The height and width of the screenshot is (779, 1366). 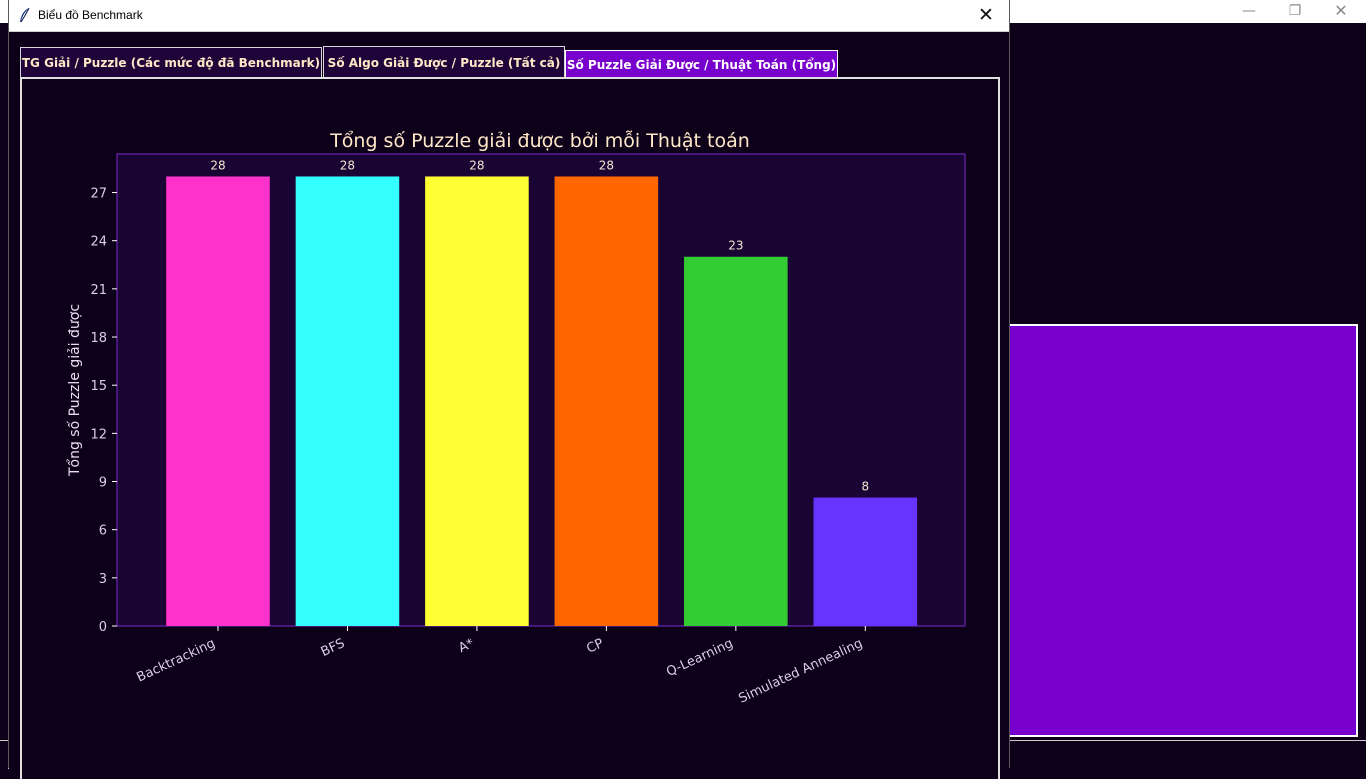 I want to click on x-tick-label-1: BFS, so click(x=333, y=648).